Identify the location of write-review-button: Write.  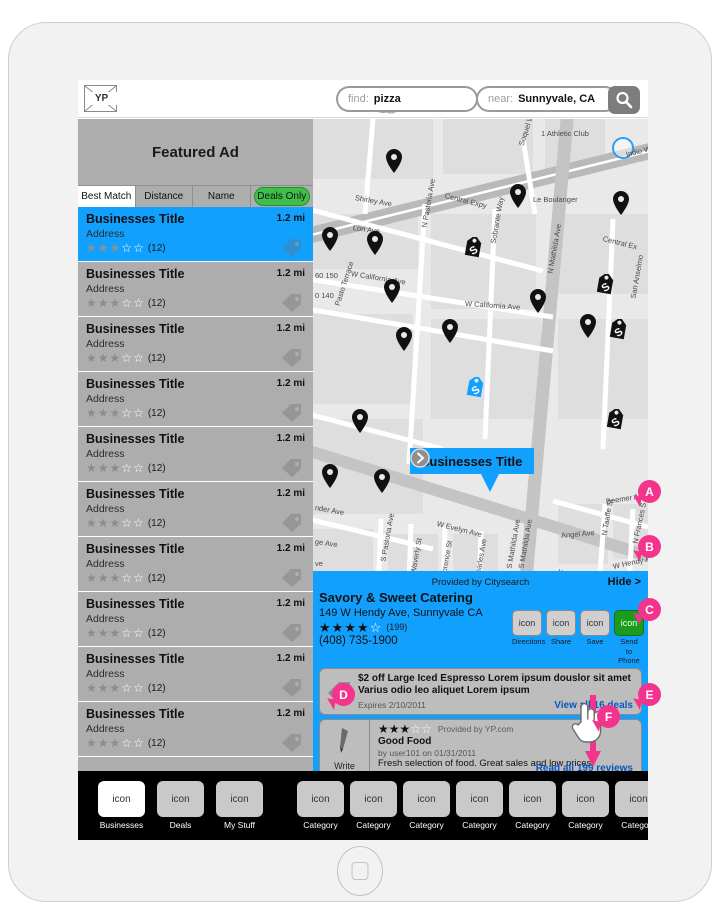
(345, 745).